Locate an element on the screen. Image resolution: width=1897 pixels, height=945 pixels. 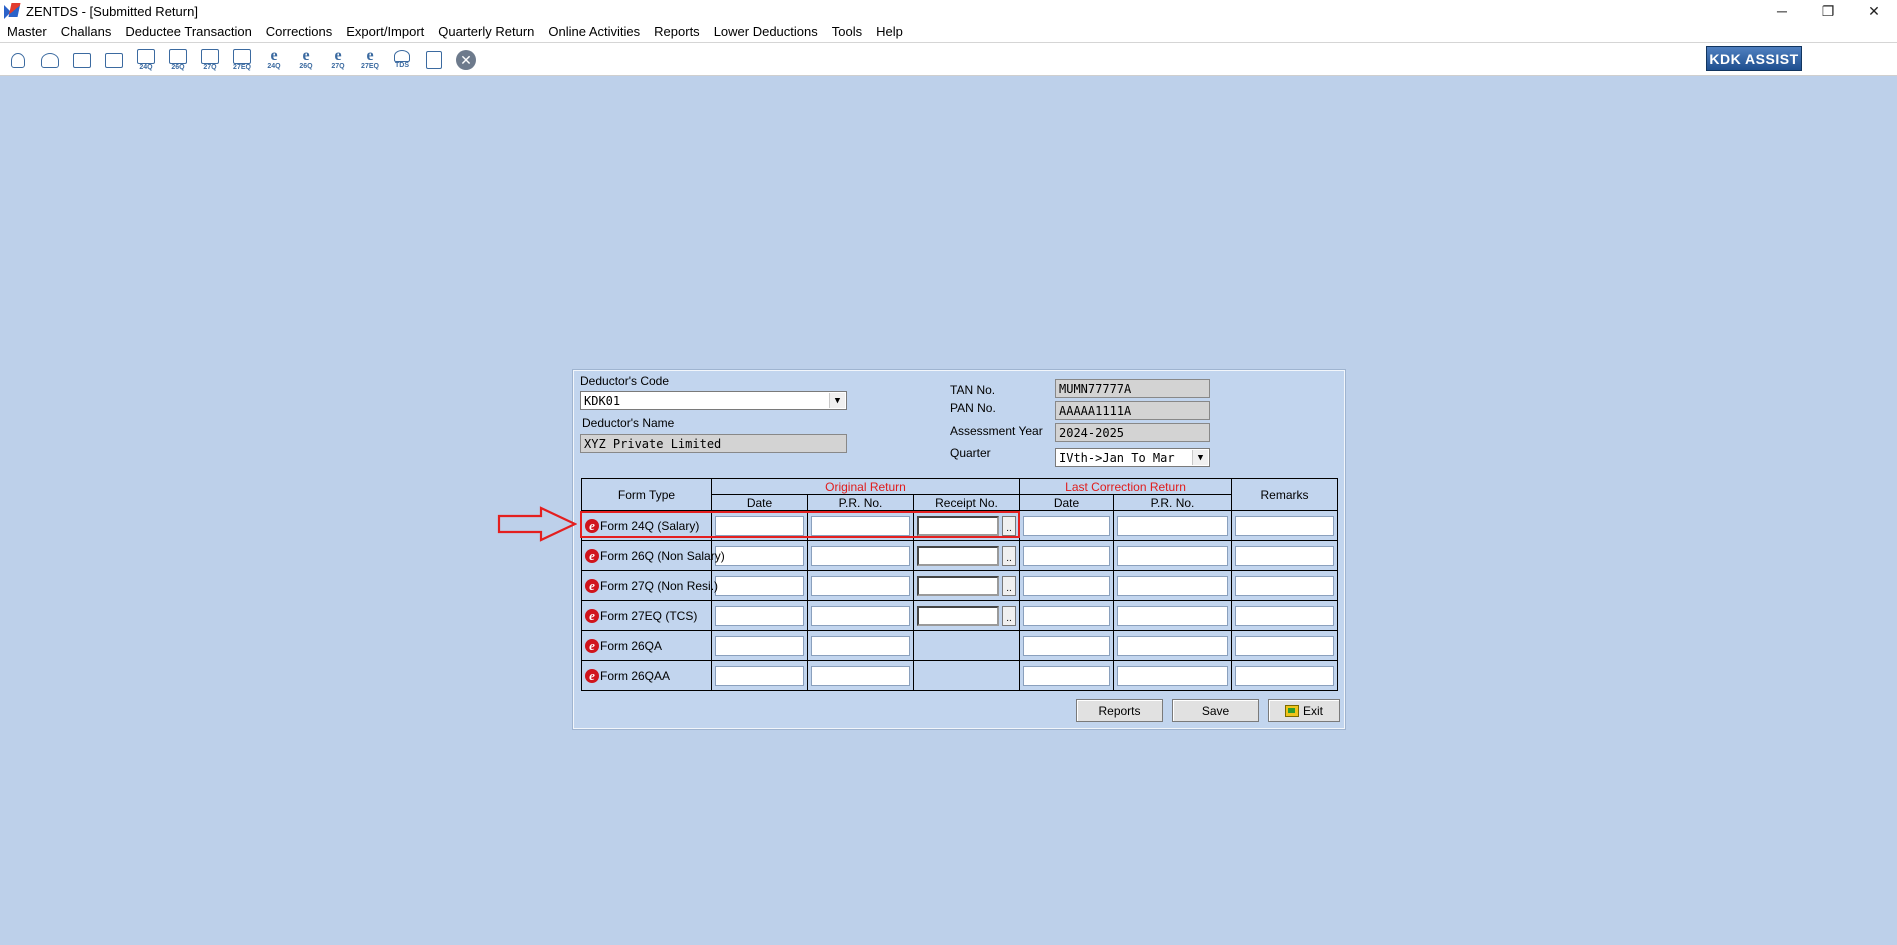
quarter-label: Quarter is located at coordinates (970, 453).